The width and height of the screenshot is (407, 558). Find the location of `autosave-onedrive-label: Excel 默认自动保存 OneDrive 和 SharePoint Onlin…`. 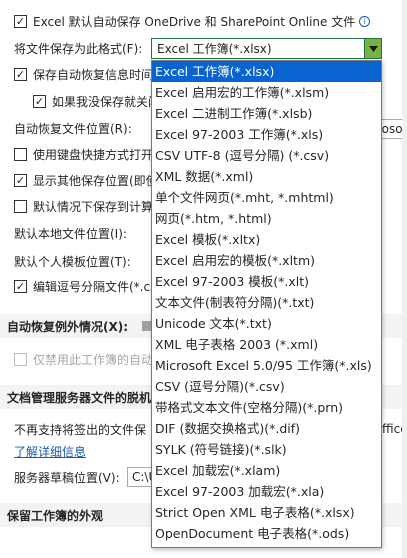

autosave-onedrive-label: Excel 默认自动保存 OneDrive 和 SharePoint Onlin… is located at coordinates (194, 21).